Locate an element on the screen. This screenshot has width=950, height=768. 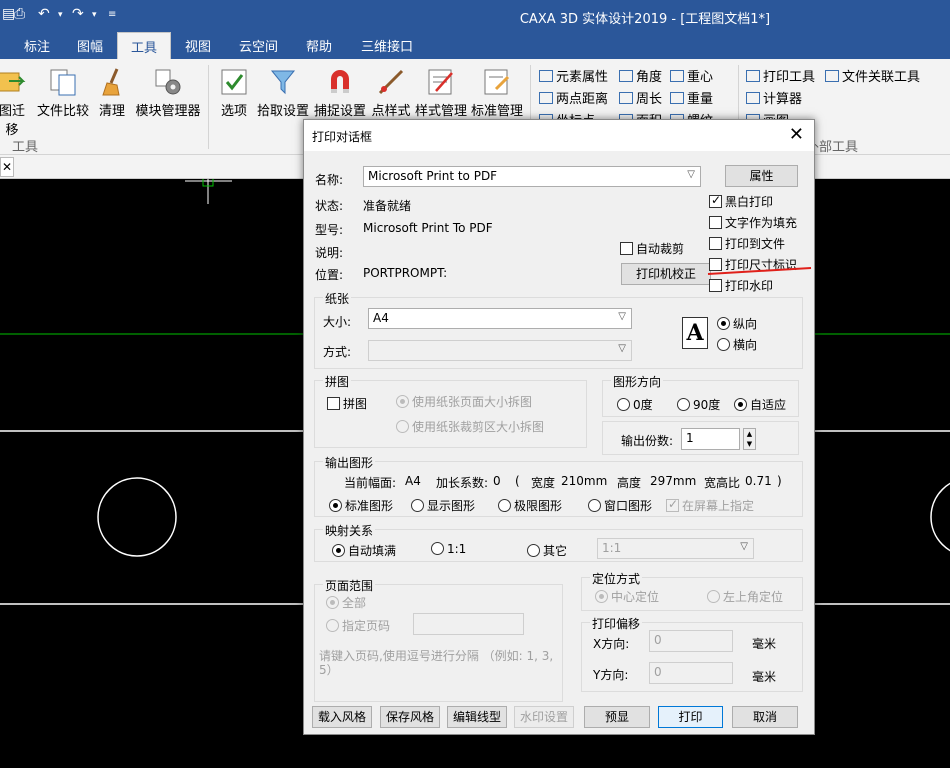
tab-sheet: 图幅 is located at coordinates (90, 45).